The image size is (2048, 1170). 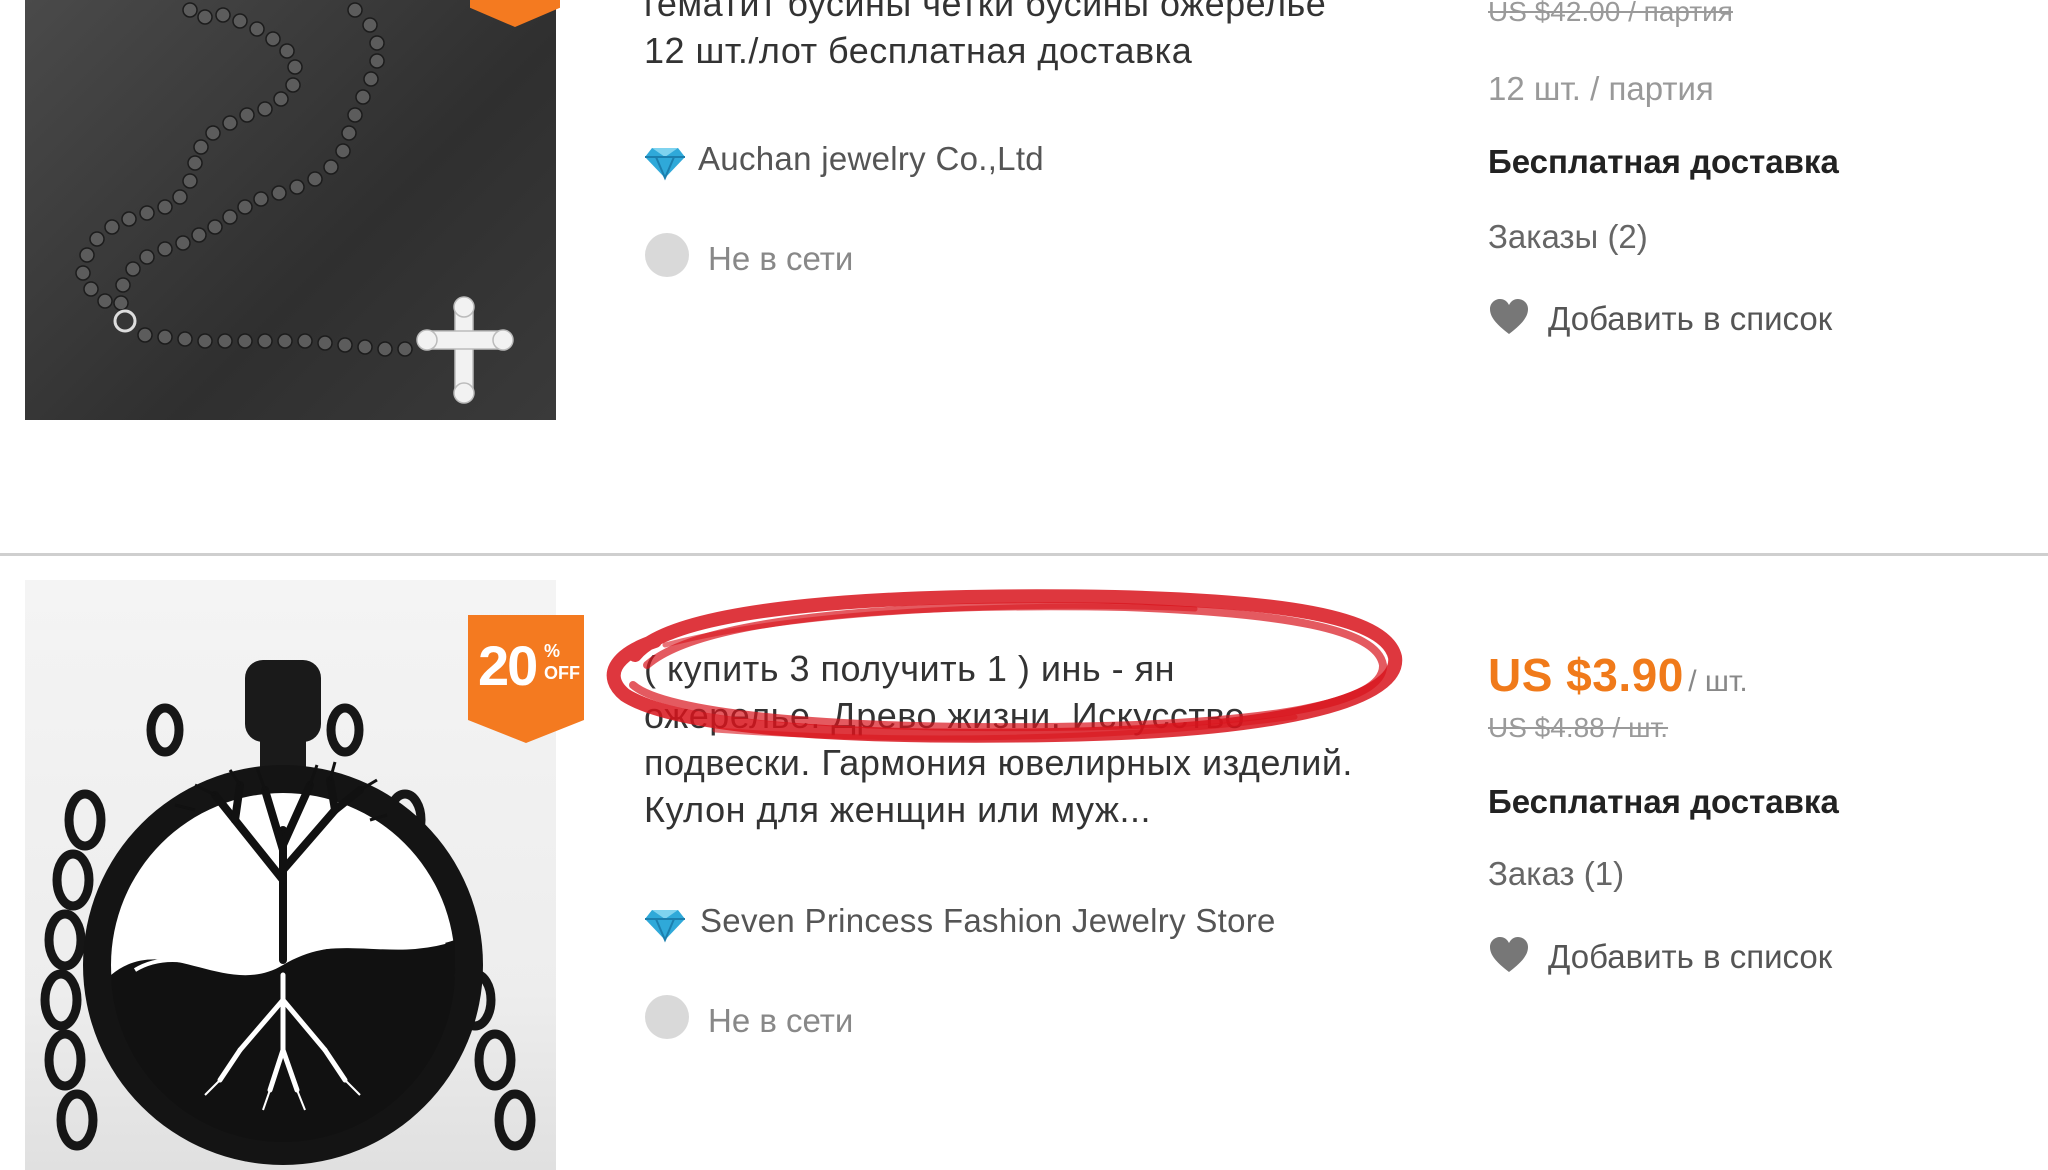 I want to click on red-annotation-circle, so click(x=1004, y=666).